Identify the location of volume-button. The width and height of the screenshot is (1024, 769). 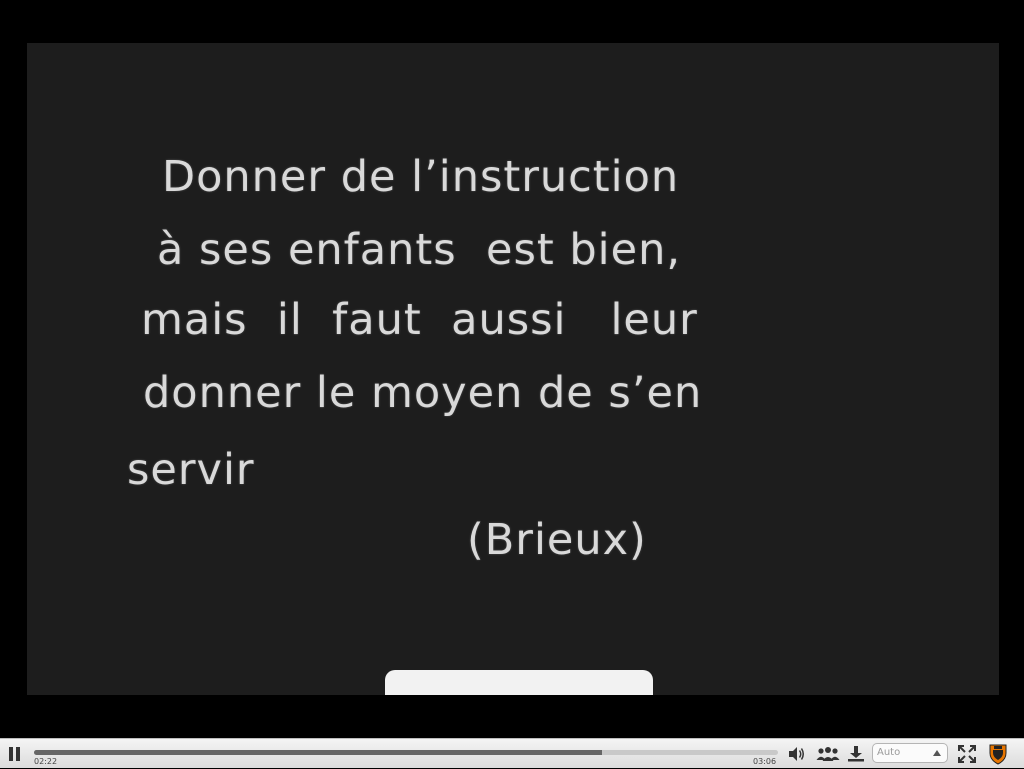
(797, 754).